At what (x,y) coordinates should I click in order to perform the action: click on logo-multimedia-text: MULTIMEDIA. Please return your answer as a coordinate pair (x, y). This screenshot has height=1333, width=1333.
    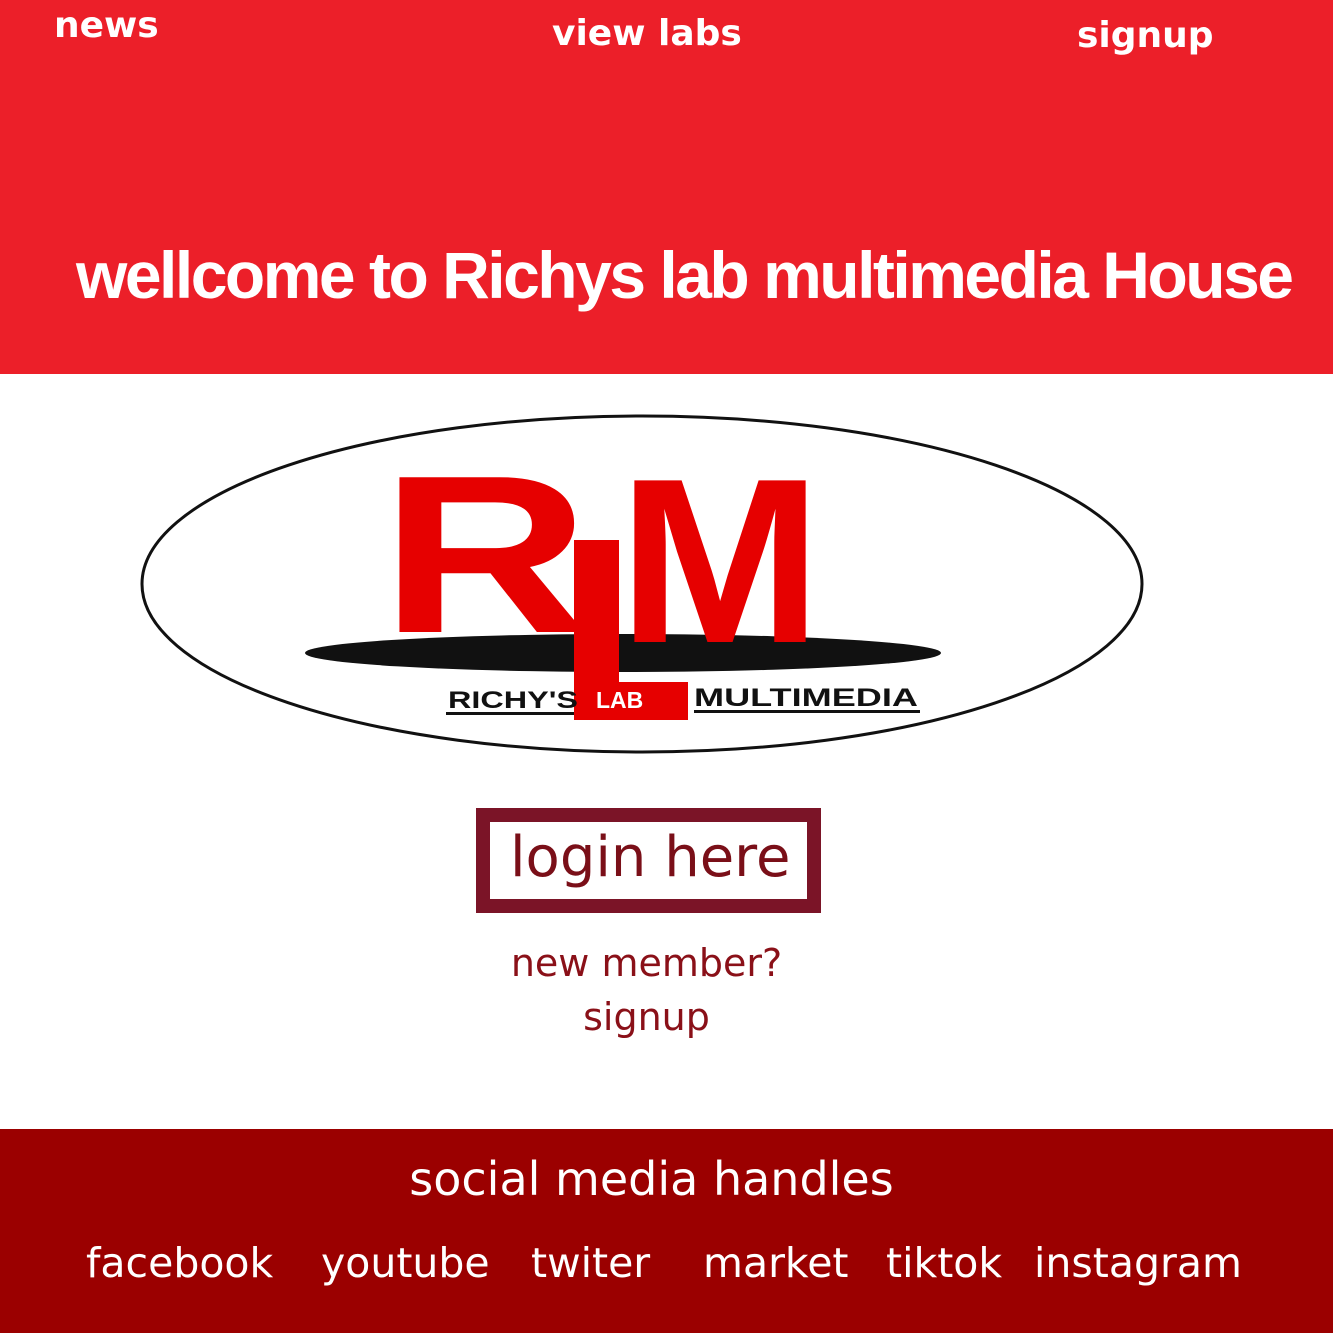
    Looking at the image, I should click on (806, 698).